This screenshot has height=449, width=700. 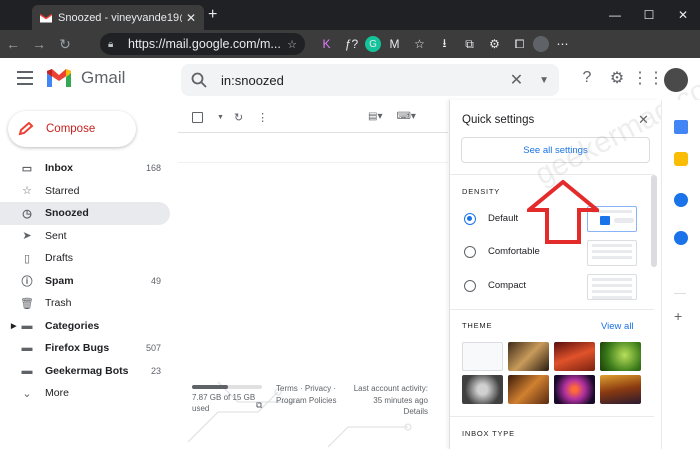 What do you see at coordinates (654, 221) in the screenshot?
I see `quick-settings-scrollbar` at bounding box center [654, 221].